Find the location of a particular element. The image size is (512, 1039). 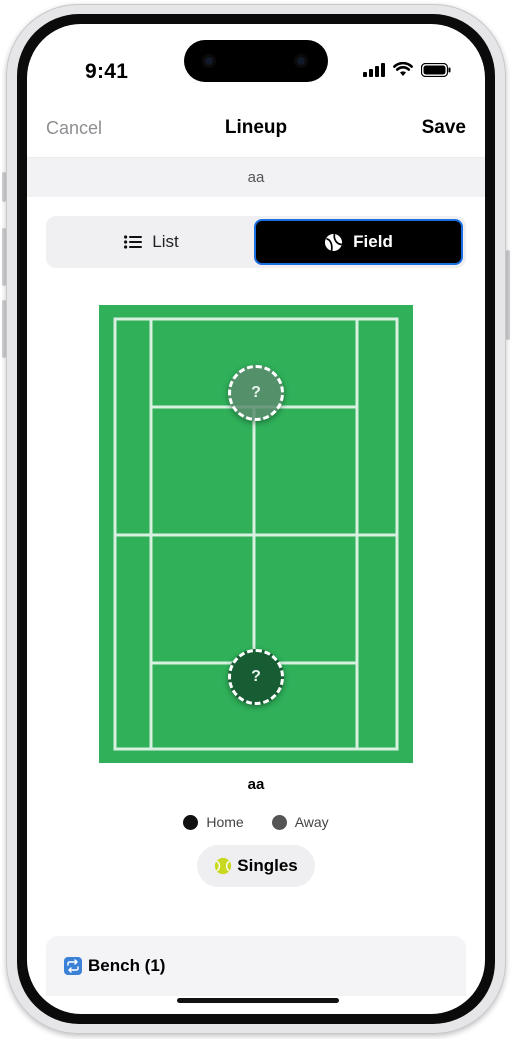

bench-title: Bench (1) is located at coordinates (127, 965).